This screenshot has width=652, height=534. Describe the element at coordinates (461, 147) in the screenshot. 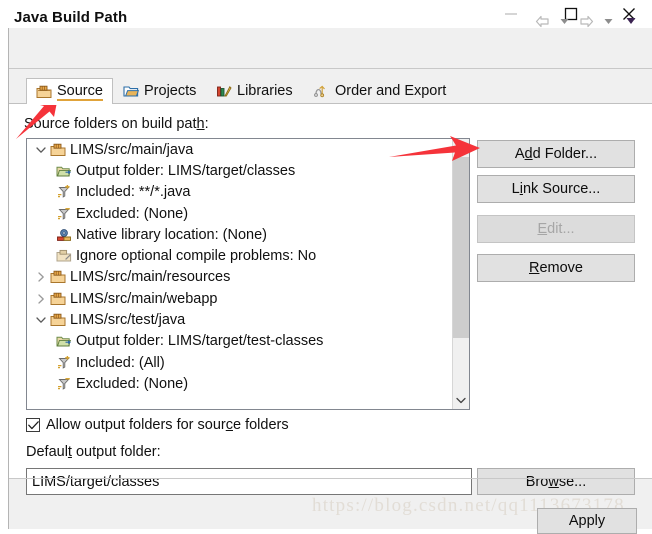

I see `scroll-up-arrow-icon` at that location.